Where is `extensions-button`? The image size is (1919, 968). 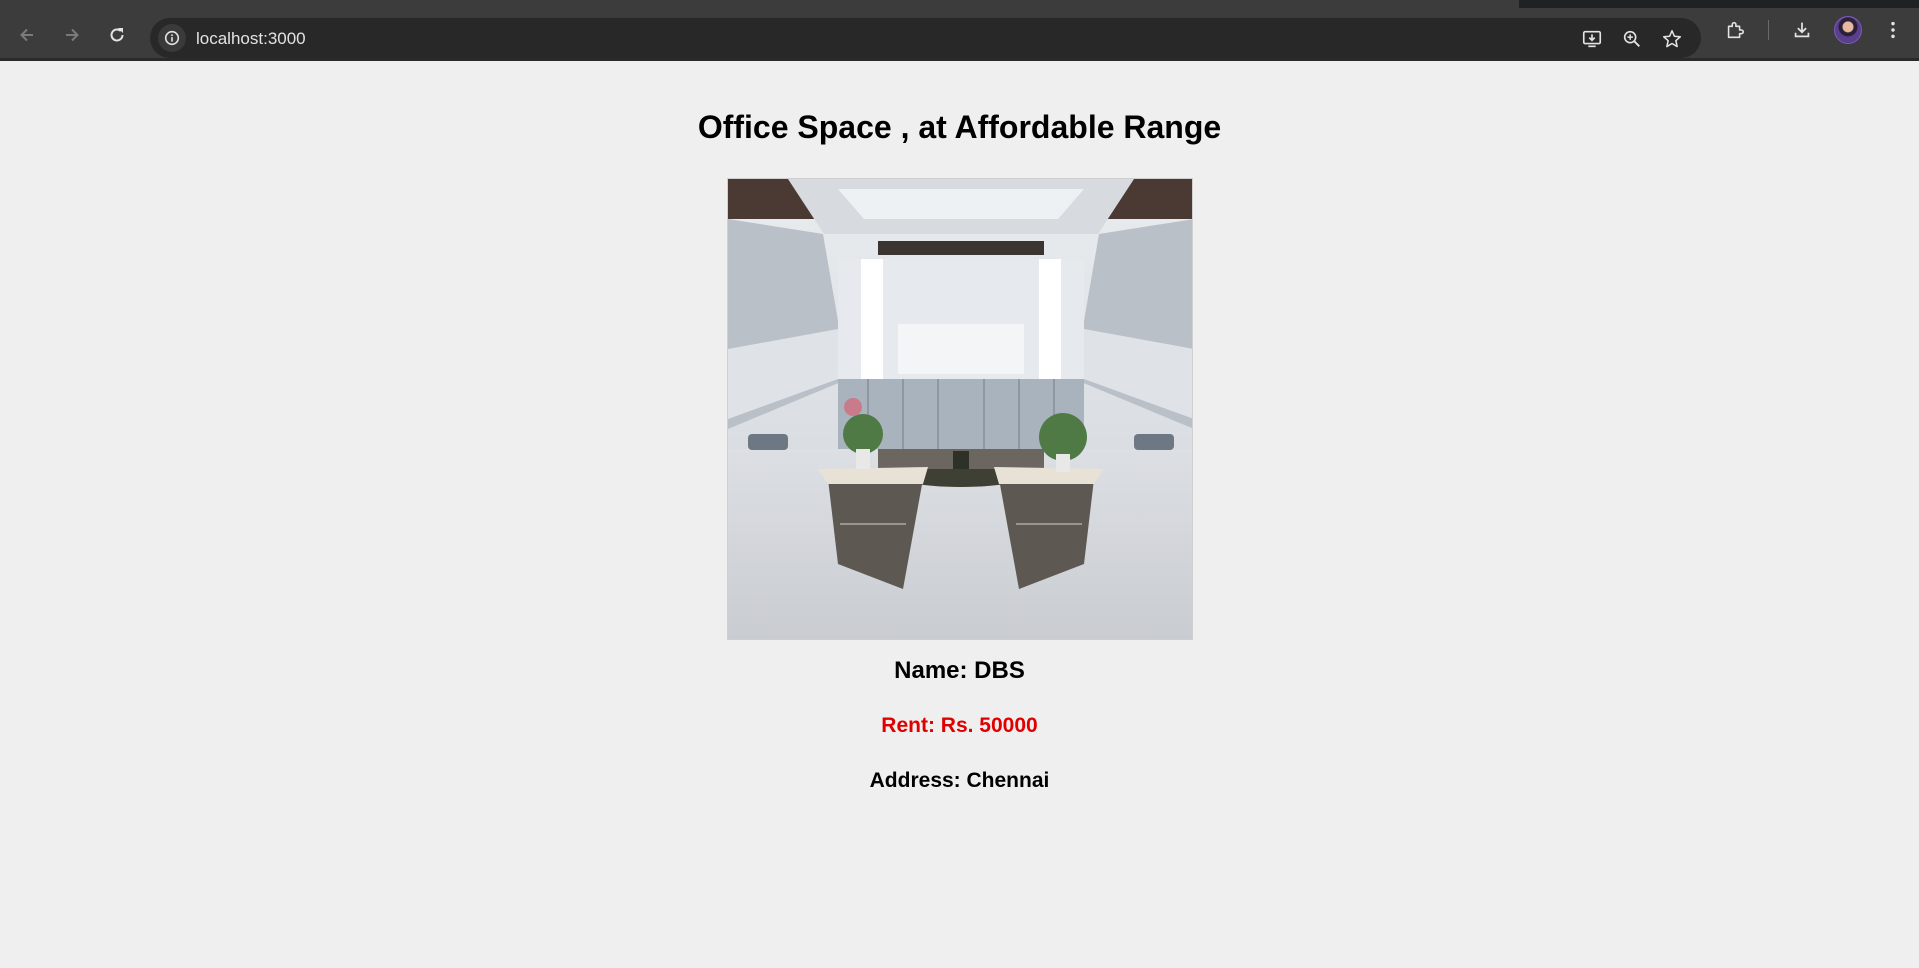 extensions-button is located at coordinates (1735, 30).